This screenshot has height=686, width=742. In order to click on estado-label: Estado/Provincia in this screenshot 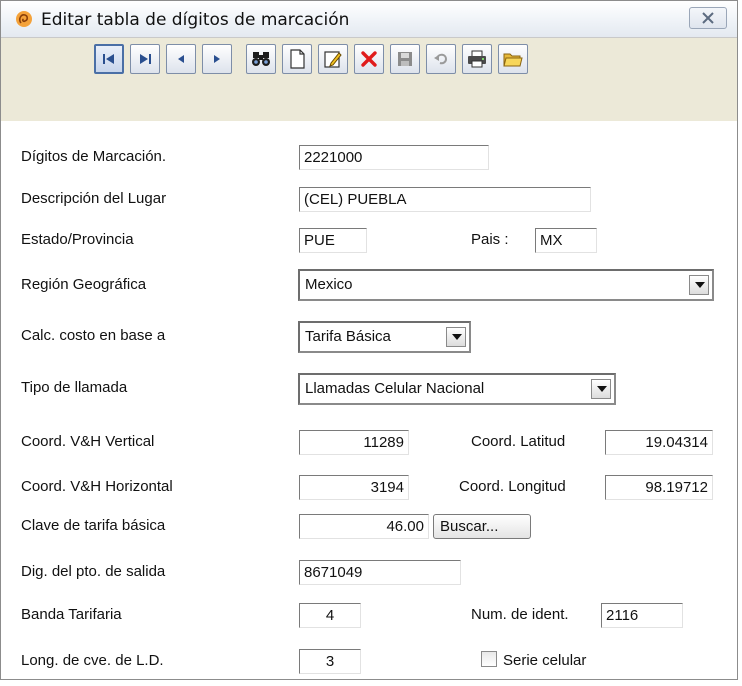, I will do `click(77, 239)`.